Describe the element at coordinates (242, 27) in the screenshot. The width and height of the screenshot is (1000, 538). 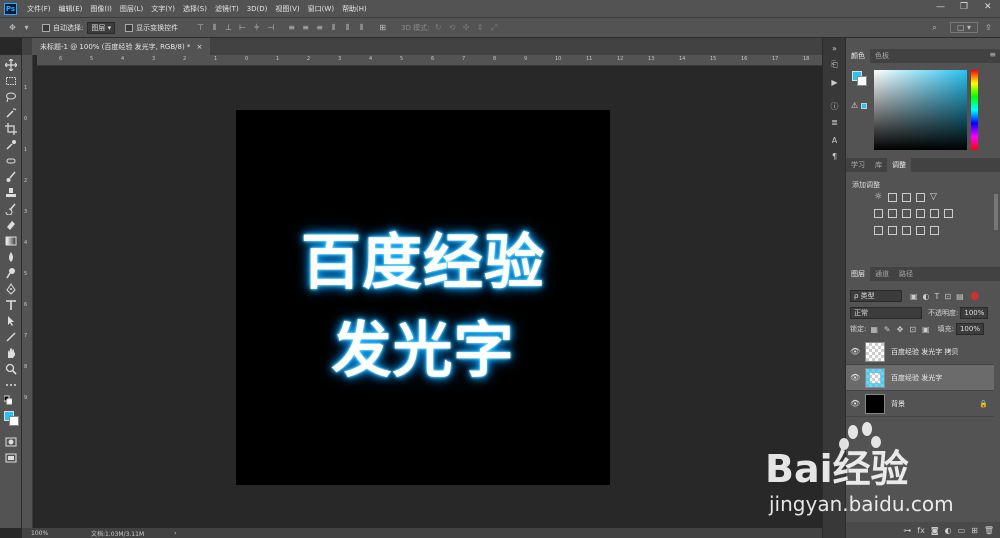
I see `align-left-icon: ⊢` at that location.